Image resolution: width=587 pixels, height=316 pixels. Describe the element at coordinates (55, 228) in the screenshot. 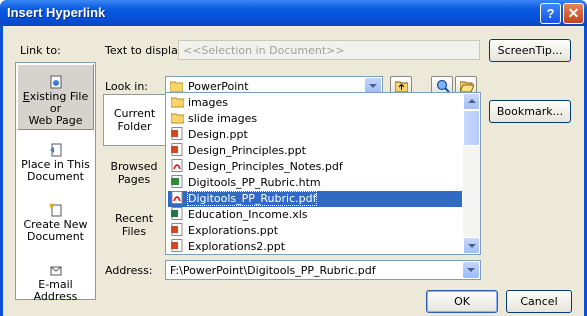

I see `sidebar-item-create-new-document: Create New Document` at that location.